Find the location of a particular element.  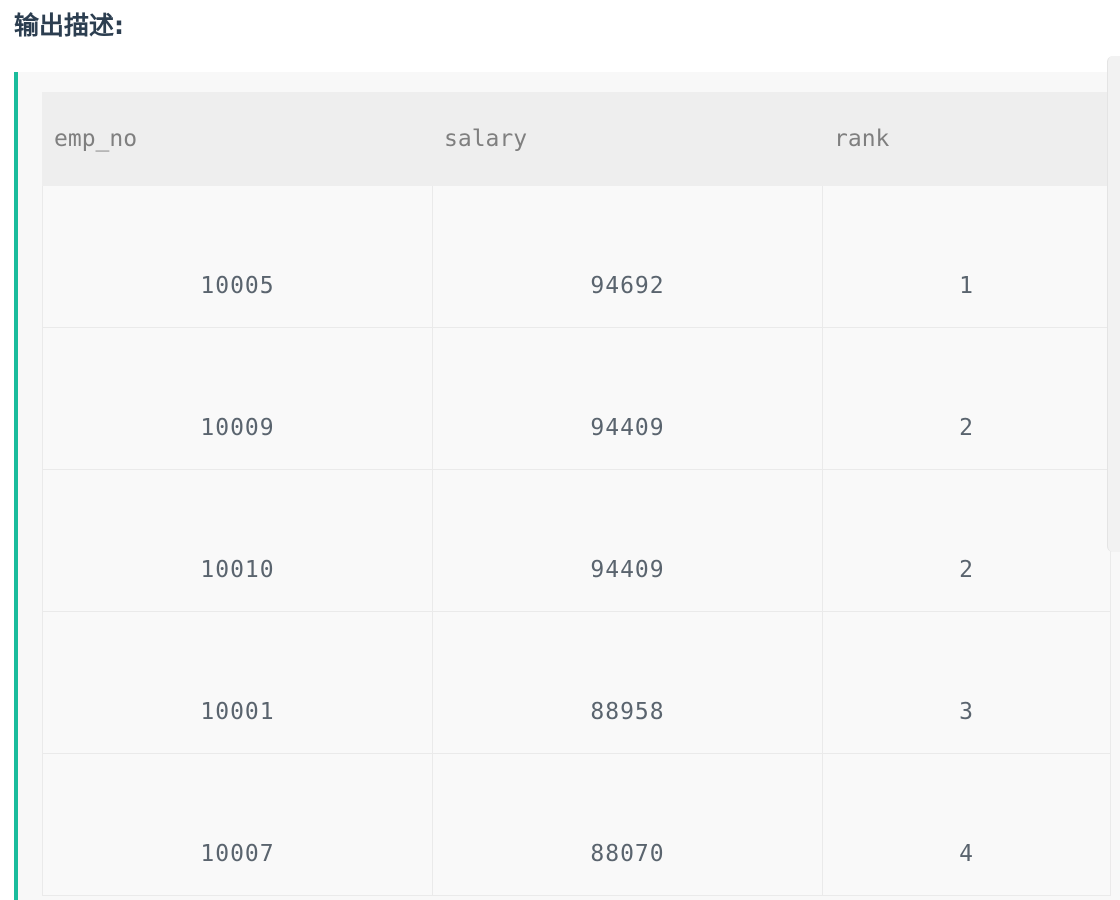

cell-emp-no: 10001 is located at coordinates (237, 682).